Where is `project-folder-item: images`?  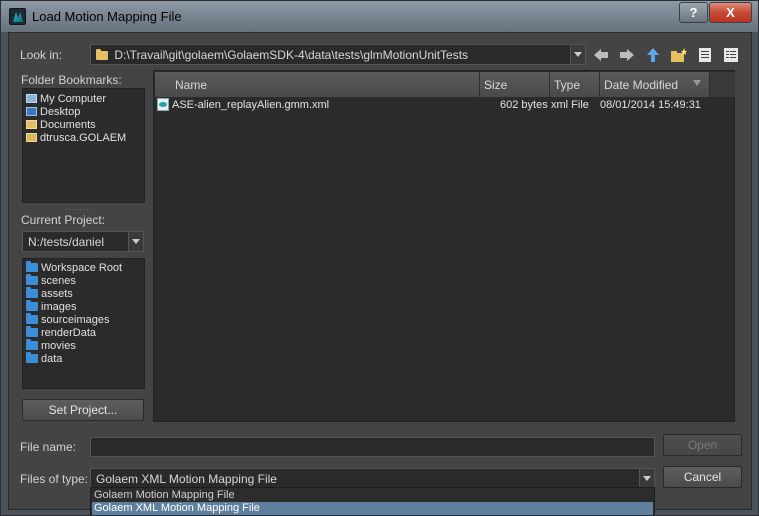
project-folder-item: images is located at coordinates (51, 306).